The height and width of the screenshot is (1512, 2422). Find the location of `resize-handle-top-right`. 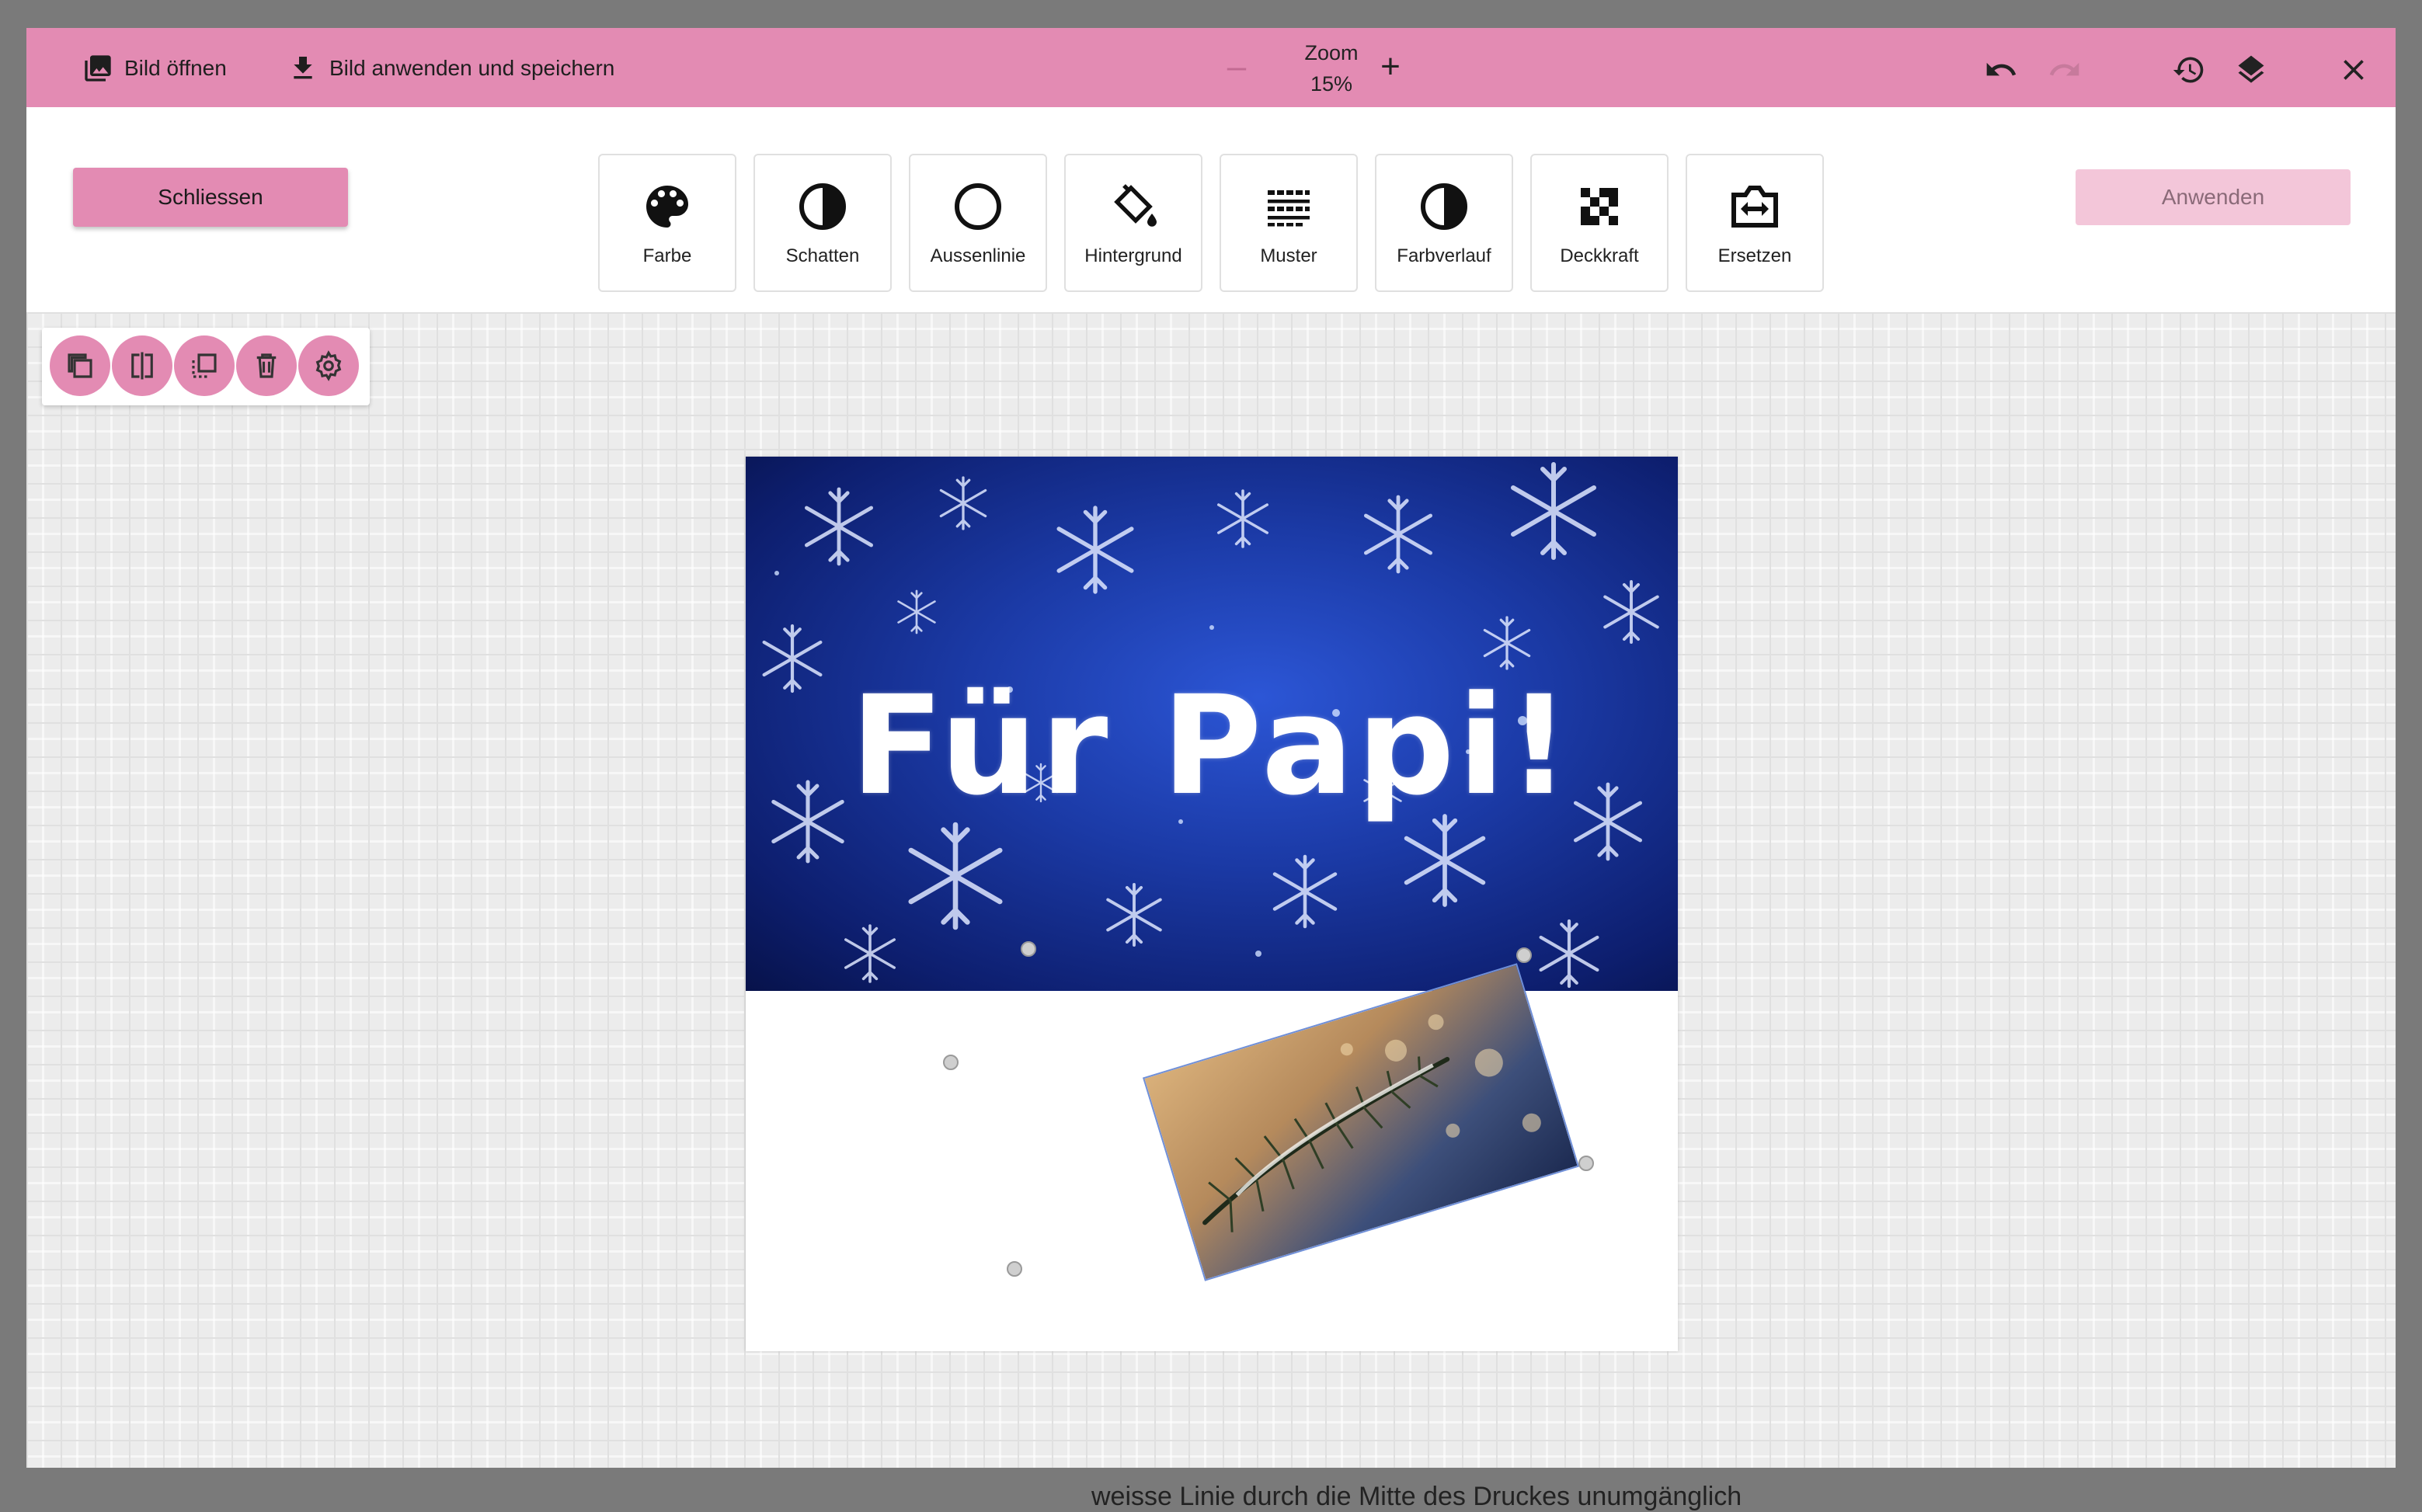

resize-handle-top-right is located at coordinates (1524, 955).